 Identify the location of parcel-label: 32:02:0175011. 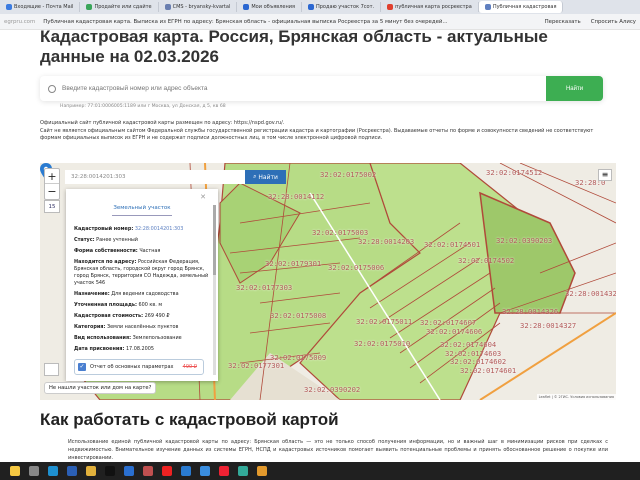
(384, 321).